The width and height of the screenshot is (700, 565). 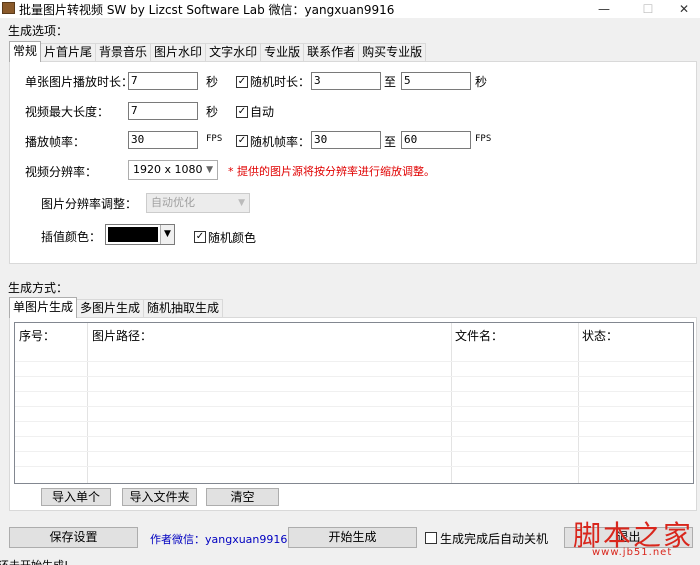 What do you see at coordinates (390, 142) in the screenshot?
I see `random-fps-to-label: 至` at bounding box center [390, 142].